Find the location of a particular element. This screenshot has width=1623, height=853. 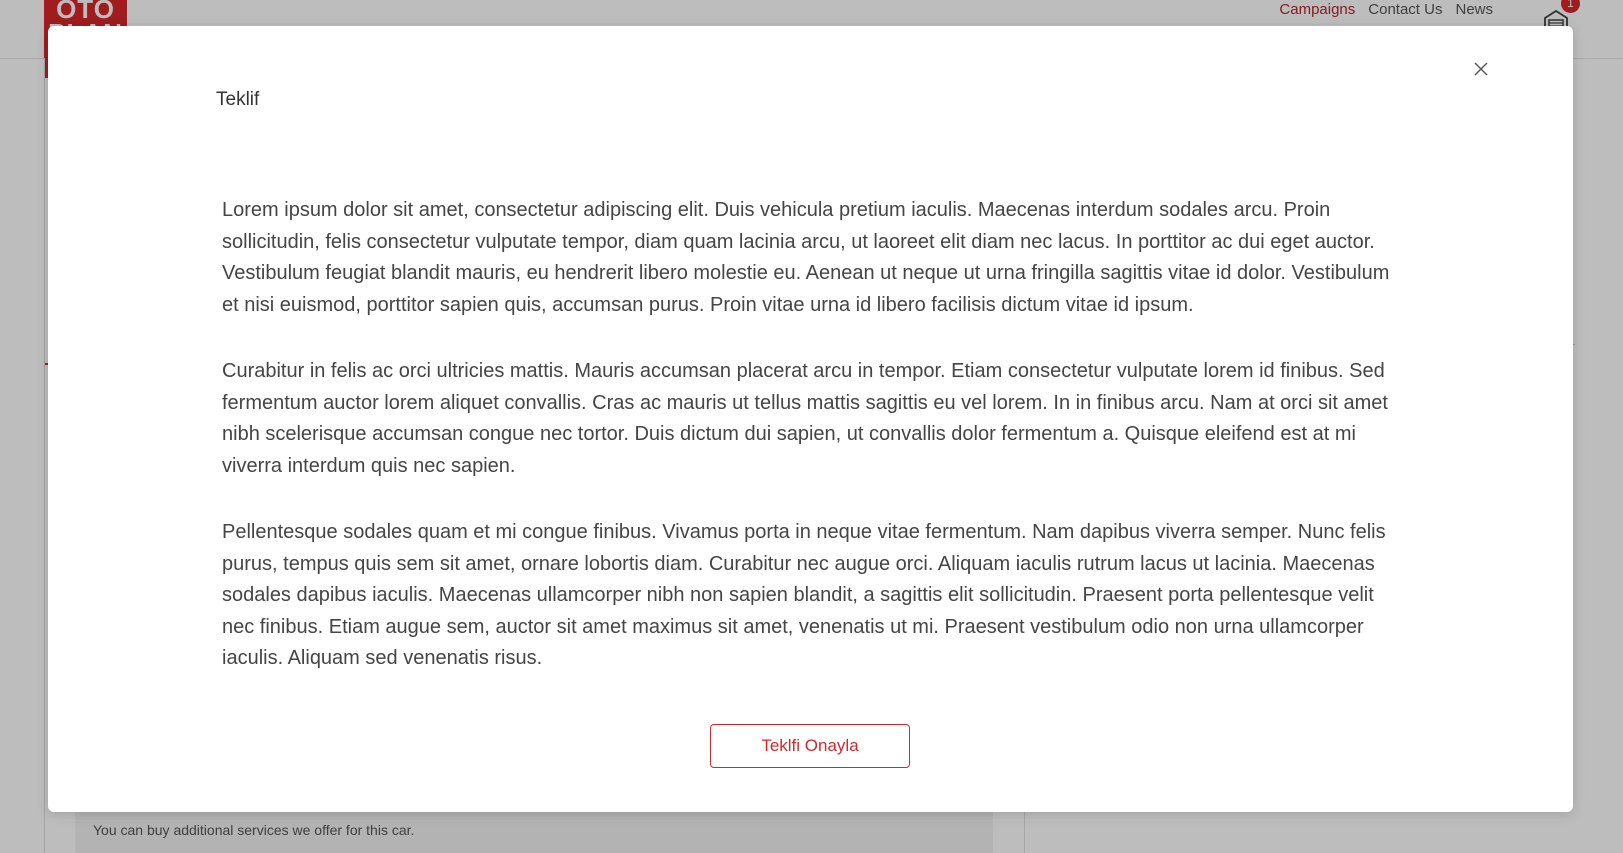

close-icon is located at coordinates (1481, 69).